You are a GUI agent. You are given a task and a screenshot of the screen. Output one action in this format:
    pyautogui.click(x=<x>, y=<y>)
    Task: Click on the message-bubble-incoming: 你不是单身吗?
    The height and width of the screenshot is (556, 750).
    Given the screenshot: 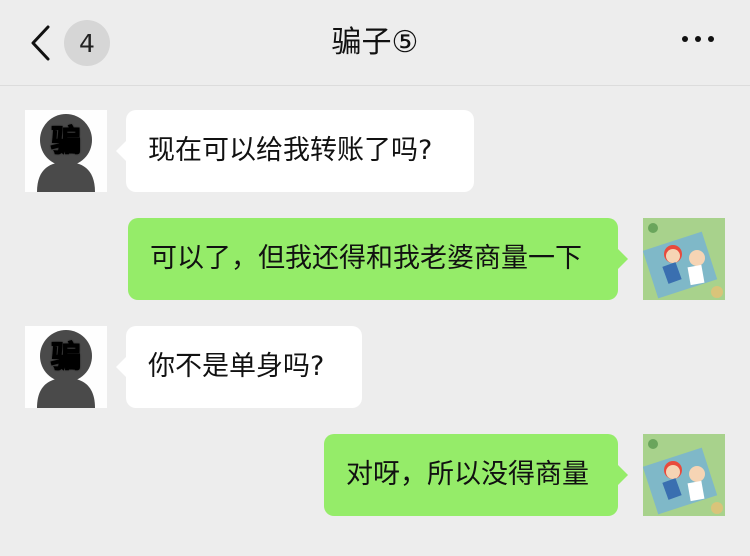 What is the action you would take?
    pyautogui.click(x=239, y=367)
    